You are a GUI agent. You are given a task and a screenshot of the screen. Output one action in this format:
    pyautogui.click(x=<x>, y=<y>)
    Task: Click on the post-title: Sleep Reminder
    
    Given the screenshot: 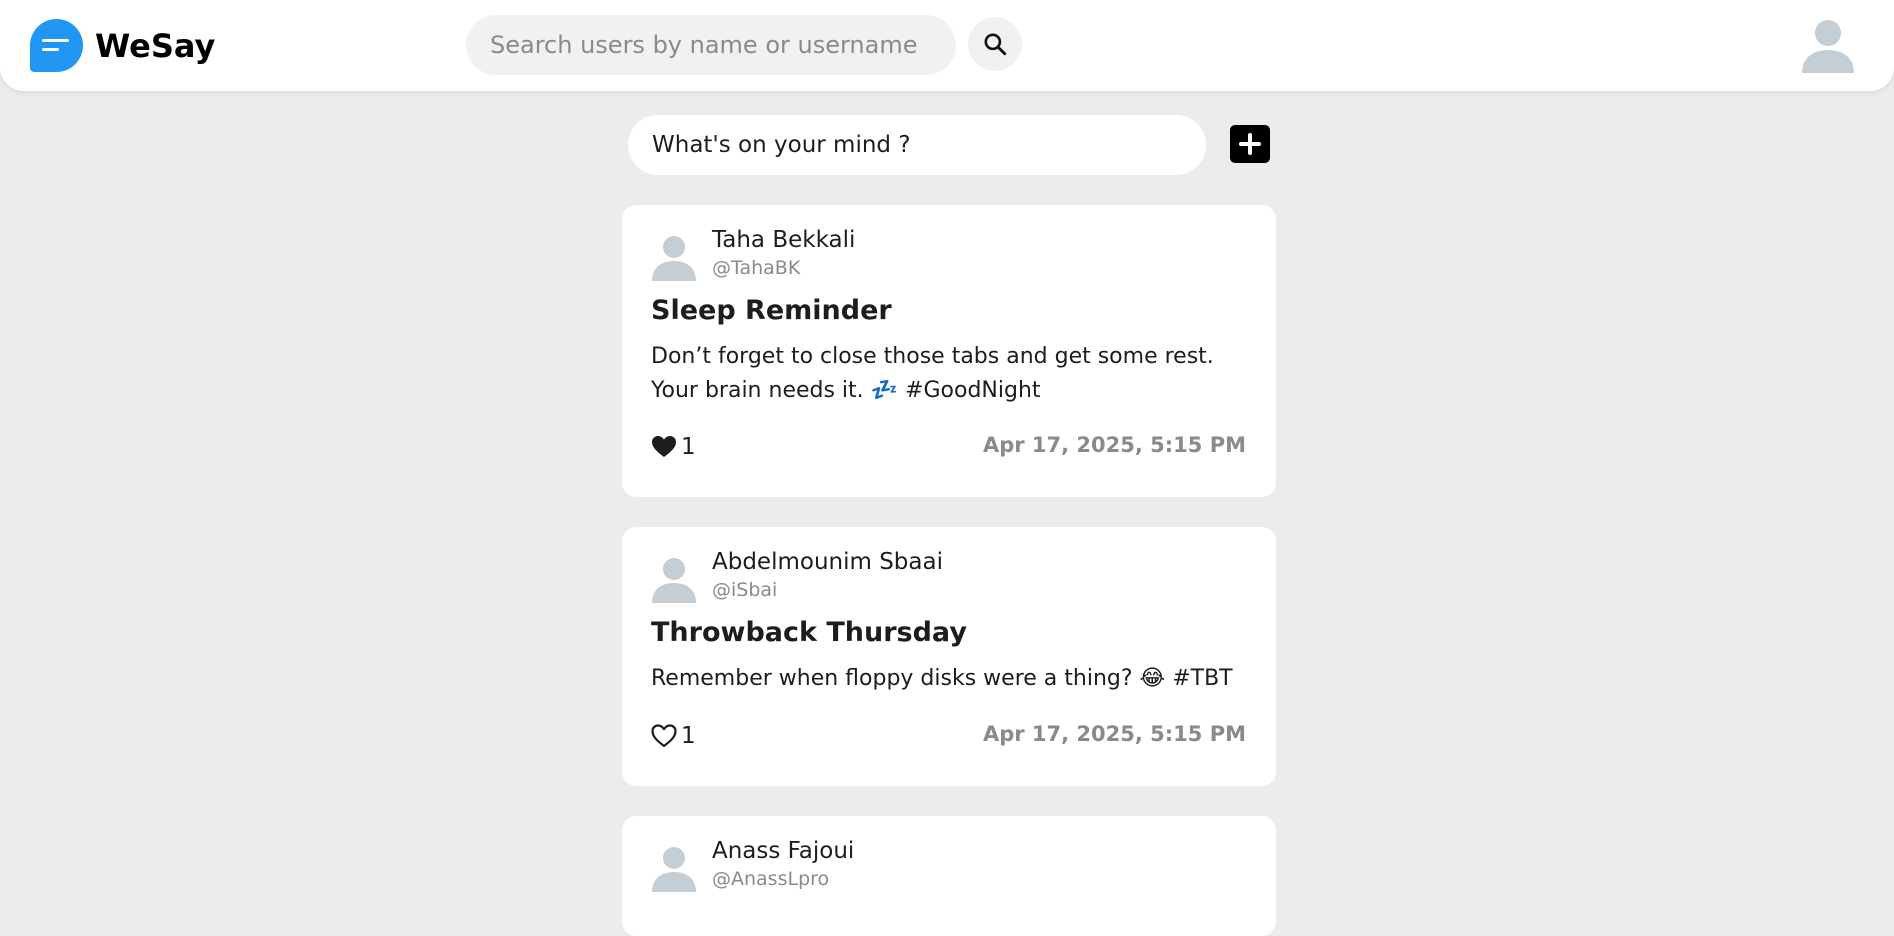 What is the action you would take?
    pyautogui.click(x=771, y=310)
    